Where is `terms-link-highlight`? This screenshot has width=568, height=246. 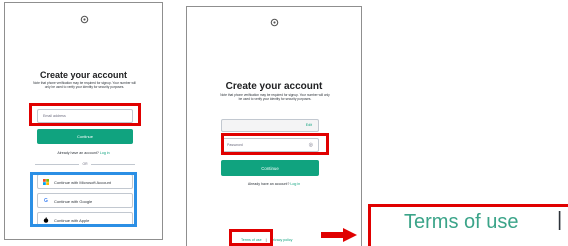
terms-link-highlight is located at coordinates (251, 237).